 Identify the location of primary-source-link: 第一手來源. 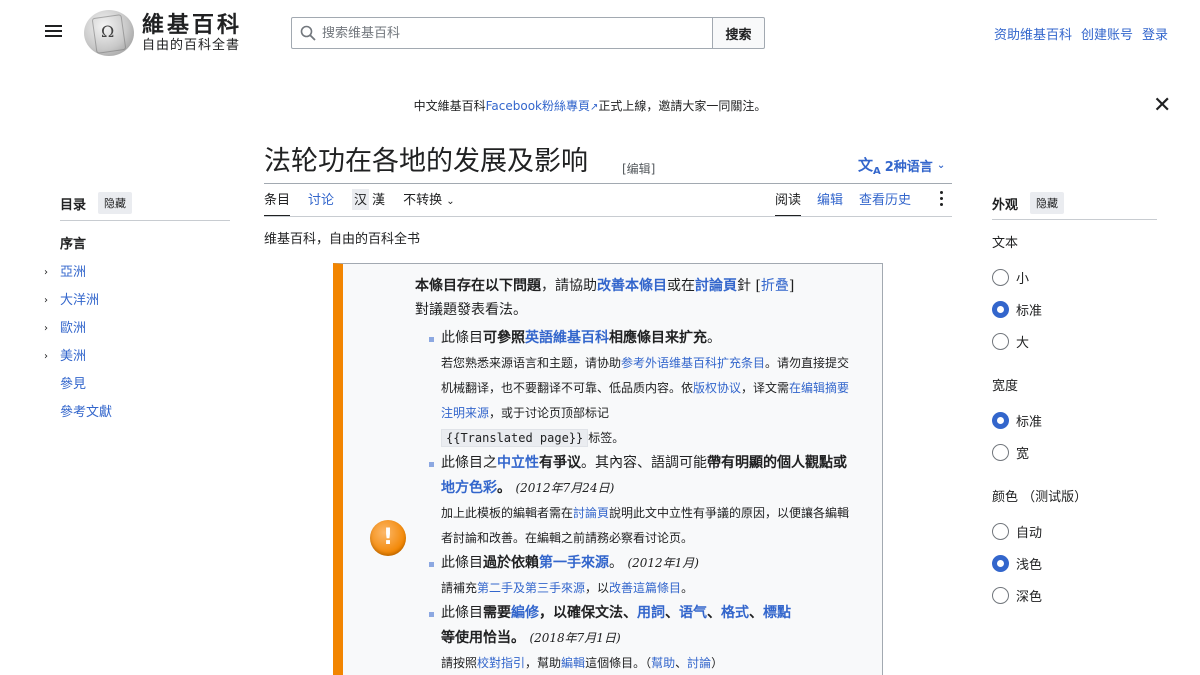
(574, 563).